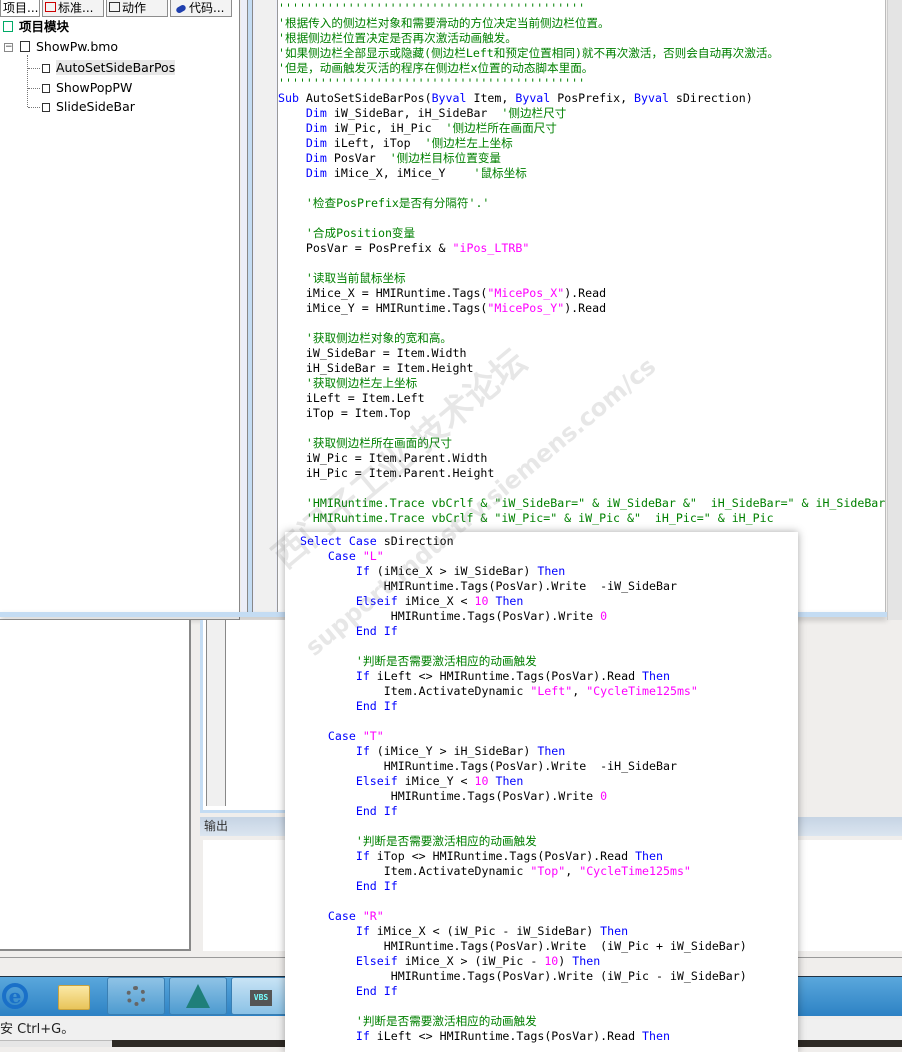 This screenshot has width=902, height=1052. I want to click on code-line: iW_SideBar = Item.Width, so click(581, 353).